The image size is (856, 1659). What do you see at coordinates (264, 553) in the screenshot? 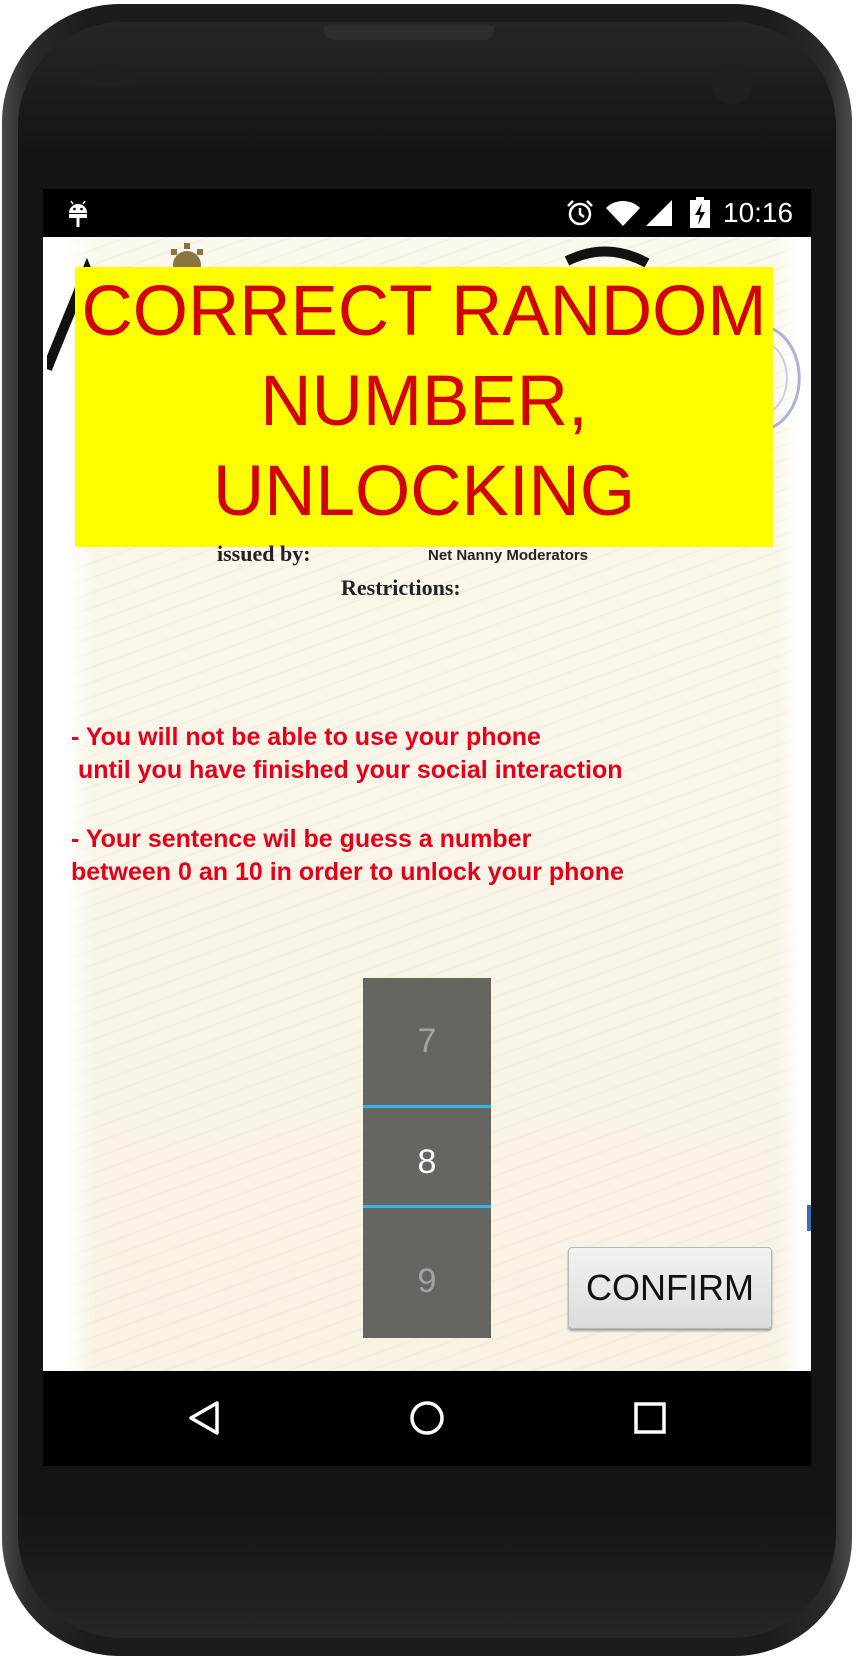
I see `issued-by-label: issued by:` at bounding box center [264, 553].